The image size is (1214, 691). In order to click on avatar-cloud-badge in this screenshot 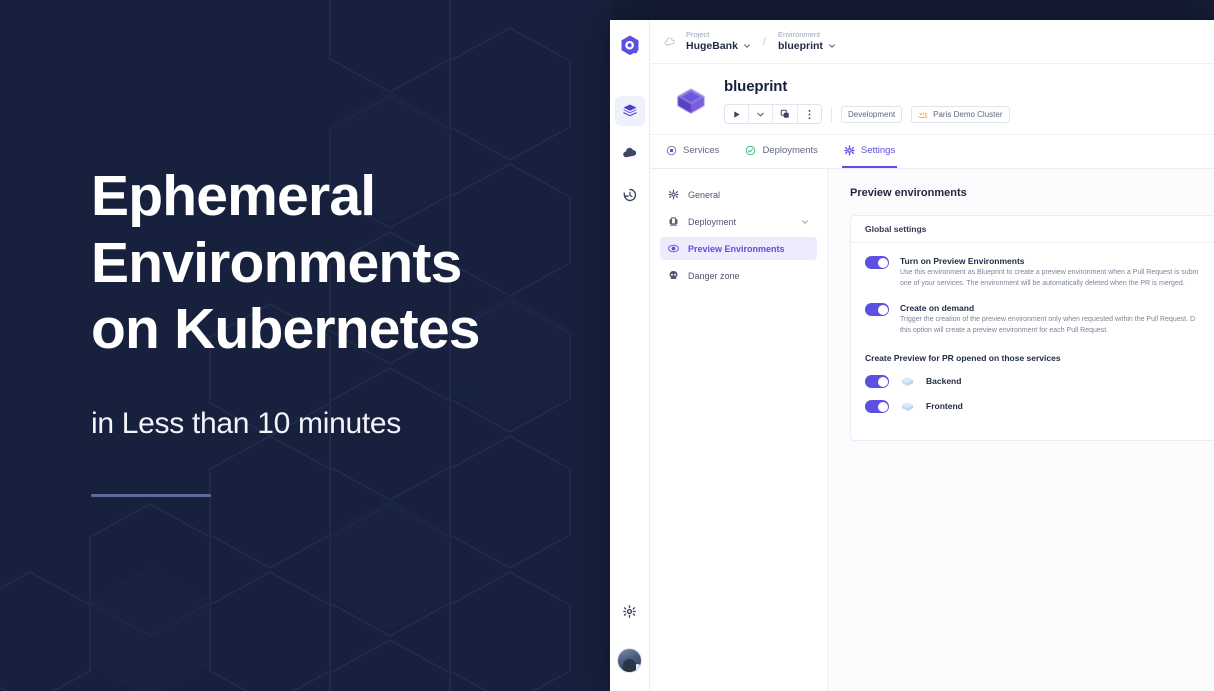, I will do `click(637, 668)`.